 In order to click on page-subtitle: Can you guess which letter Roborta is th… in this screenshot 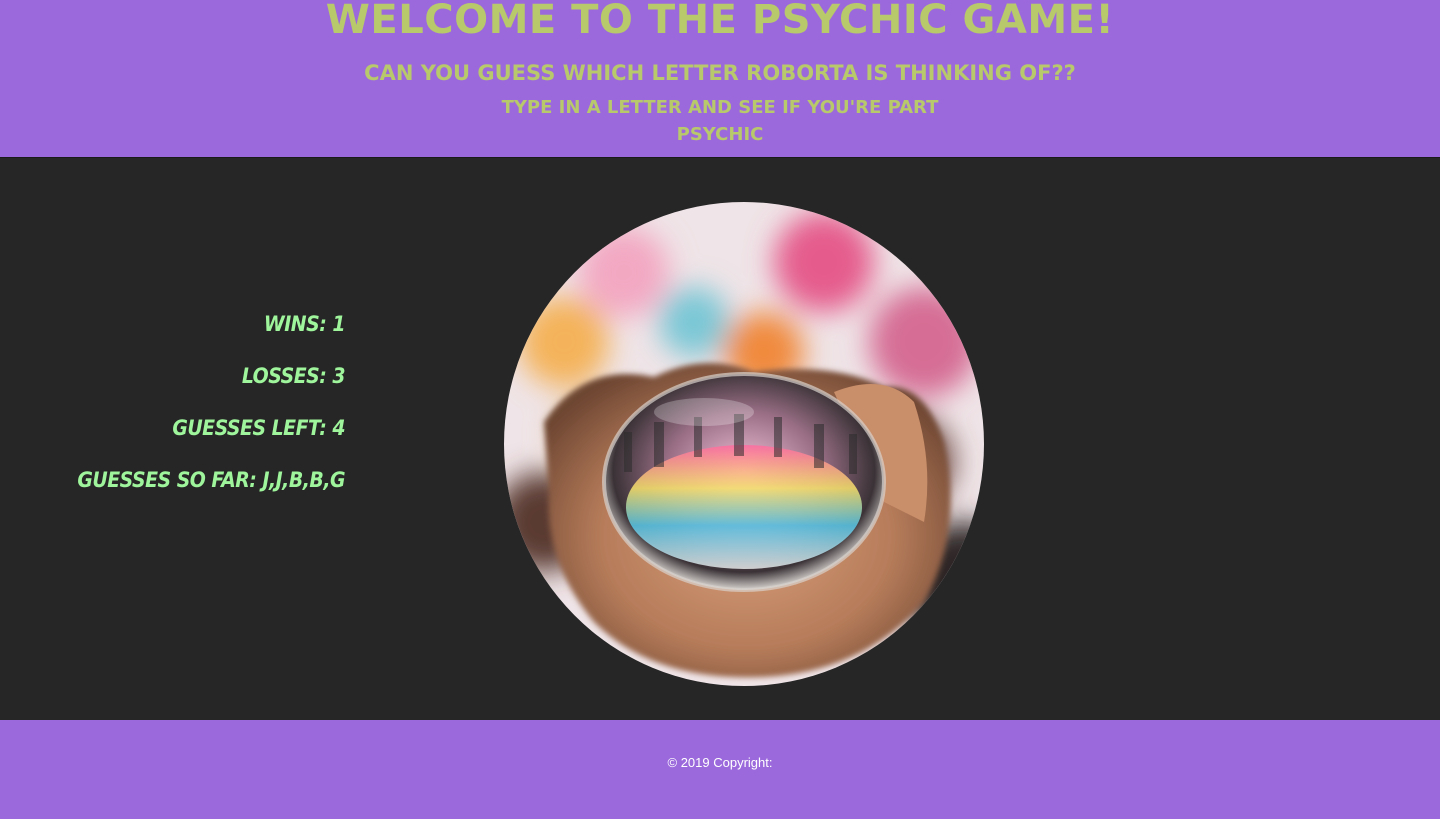, I will do `click(720, 73)`.